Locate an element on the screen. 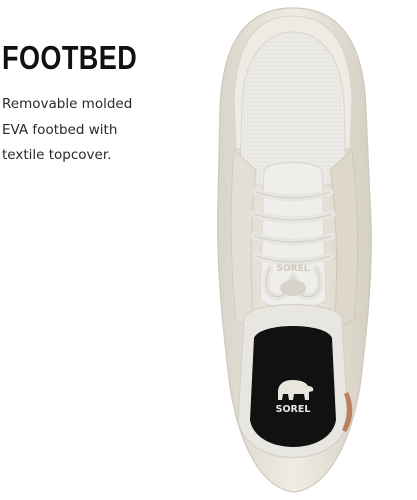 This screenshot has width=417, height=500. feature-description-line: EVA footbed with is located at coordinates (60, 129).